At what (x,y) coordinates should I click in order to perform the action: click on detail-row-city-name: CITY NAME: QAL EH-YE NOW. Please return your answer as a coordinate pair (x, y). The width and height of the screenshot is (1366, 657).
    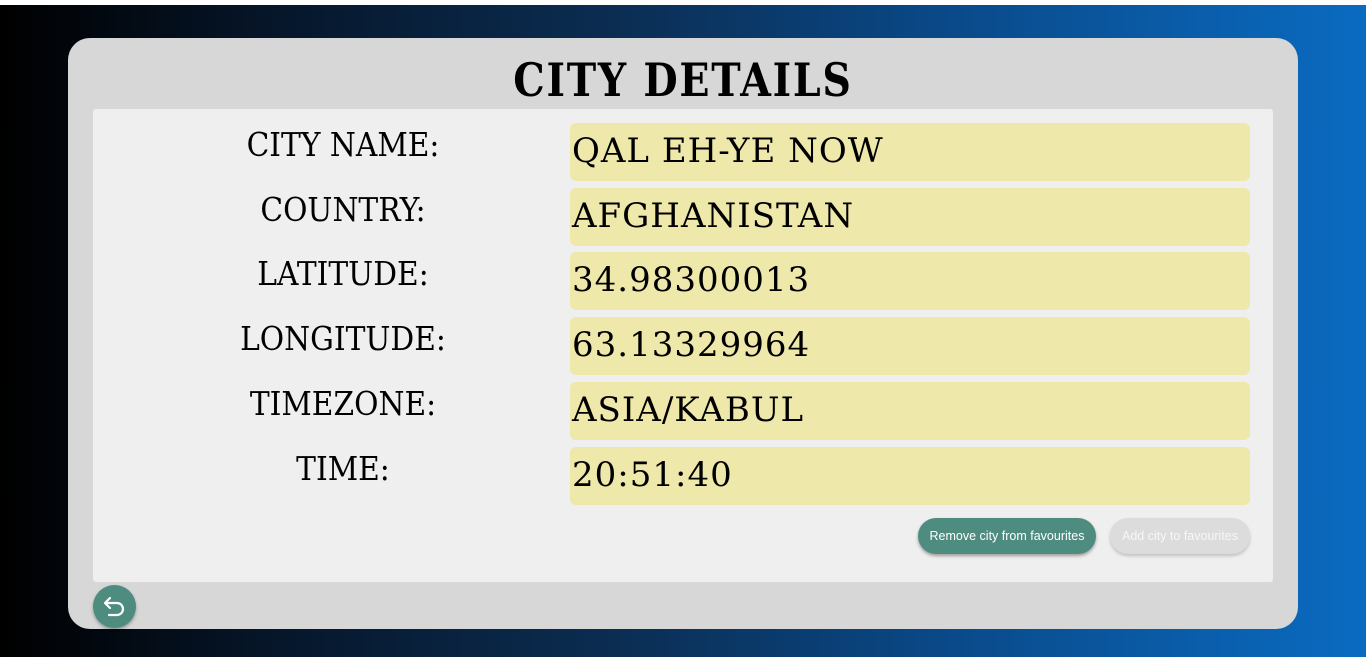
    Looking at the image, I should click on (683, 152).